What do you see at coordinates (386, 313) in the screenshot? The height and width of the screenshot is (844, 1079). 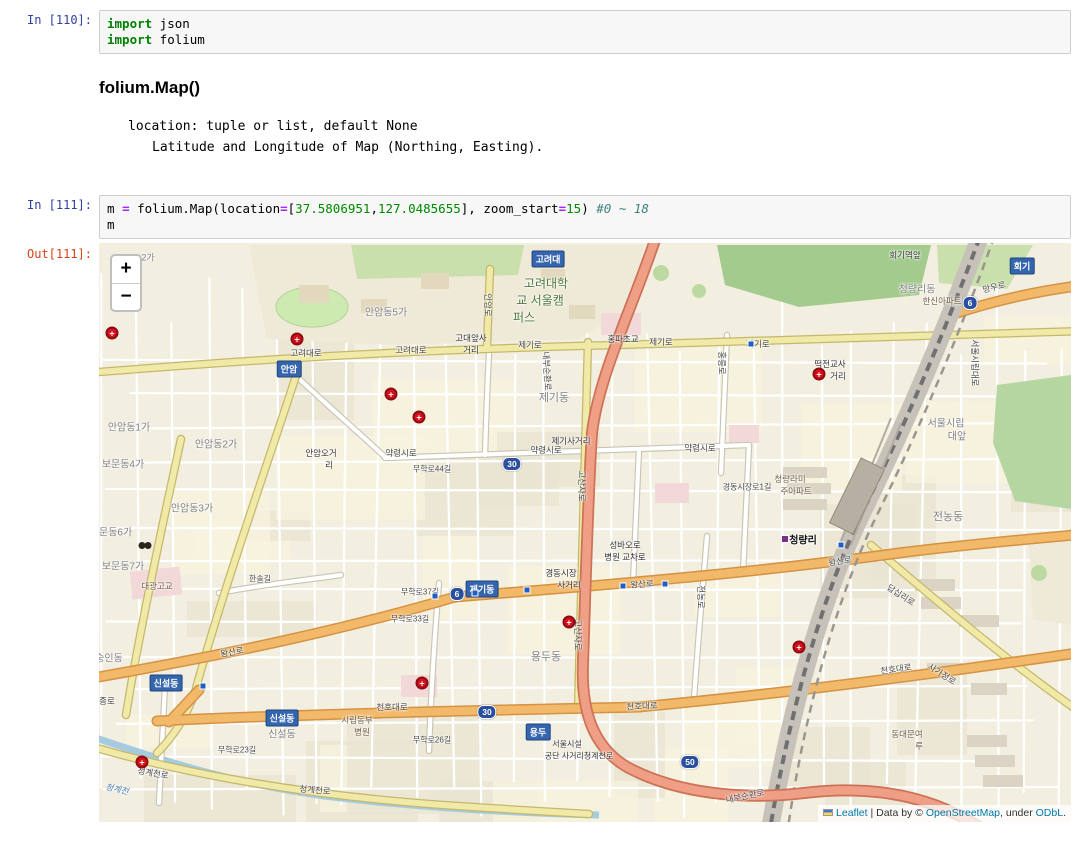 I see `map-label: 안암동5가` at bounding box center [386, 313].